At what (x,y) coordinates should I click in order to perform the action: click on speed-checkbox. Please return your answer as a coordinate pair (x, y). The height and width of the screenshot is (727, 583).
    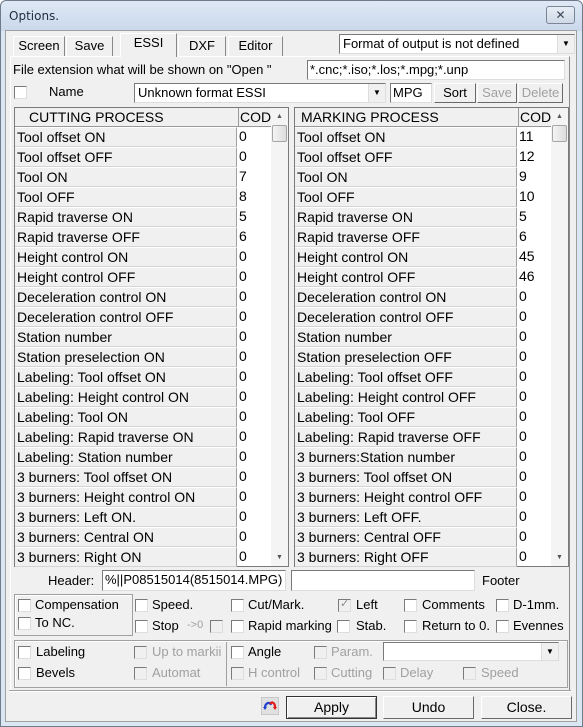
    Looking at the image, I should click on (141, 605).